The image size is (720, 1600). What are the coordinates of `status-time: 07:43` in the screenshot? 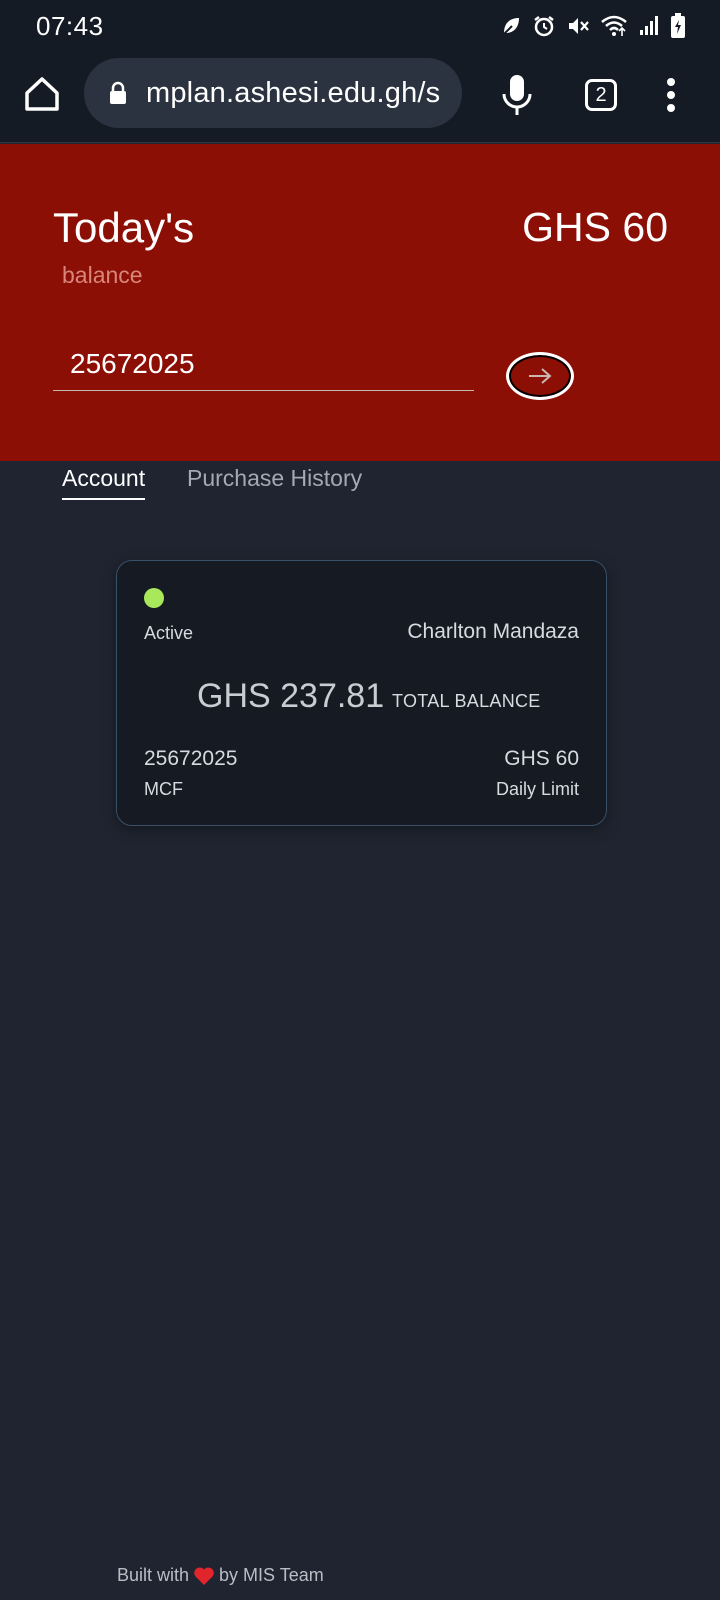 It's located at (70, 25).